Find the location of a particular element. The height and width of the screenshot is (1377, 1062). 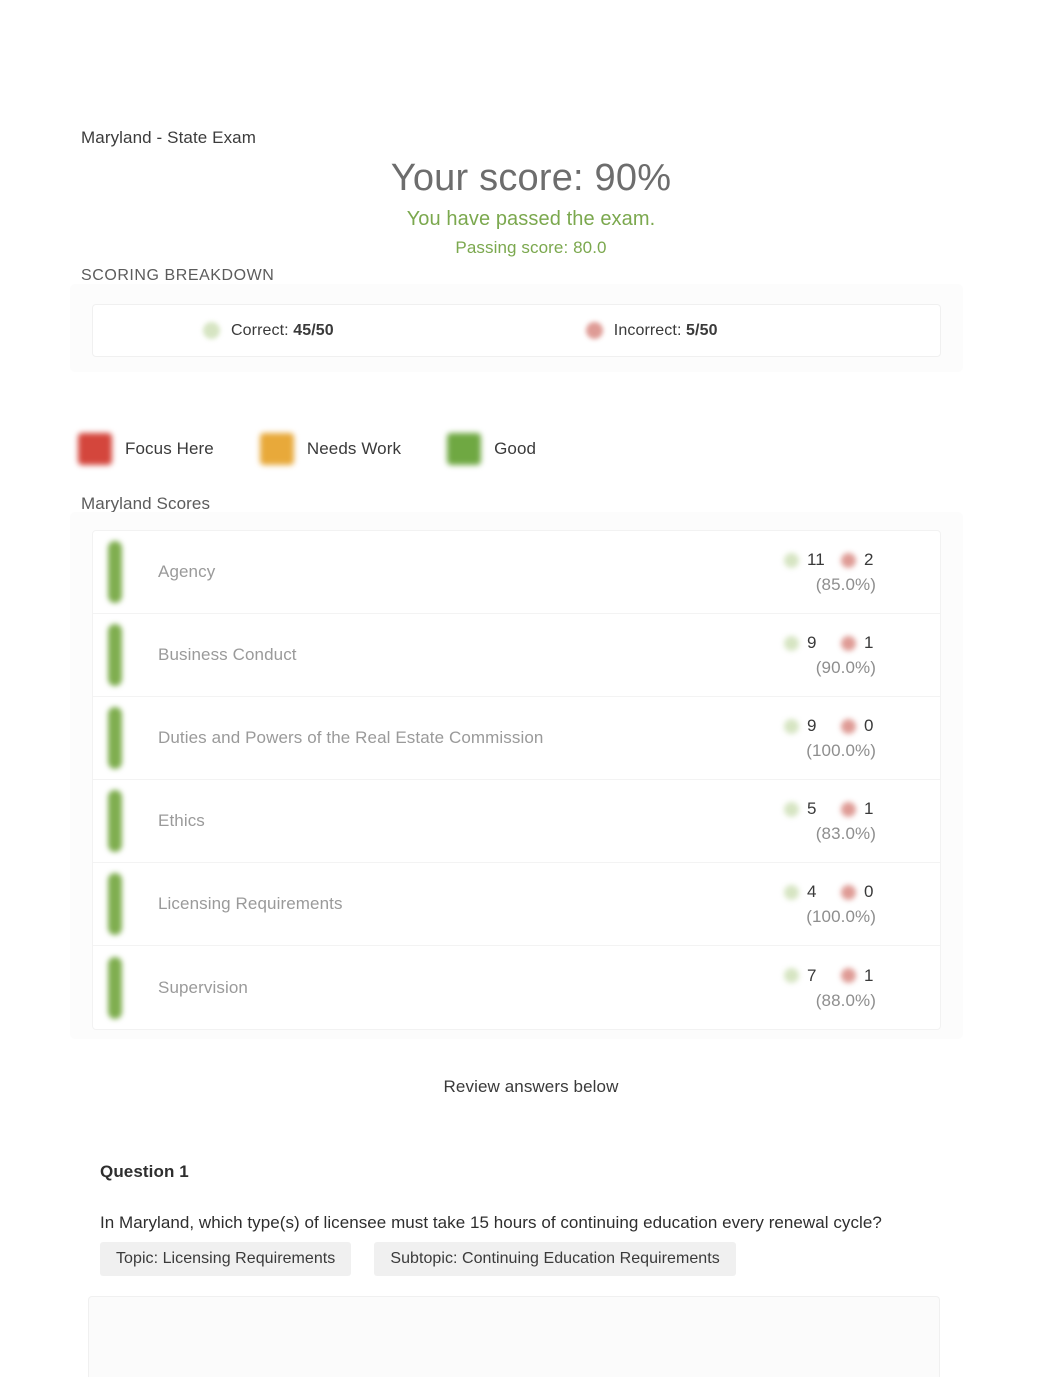

legend-label-needs-work: Needs Work is located at coordinates (354, 448).